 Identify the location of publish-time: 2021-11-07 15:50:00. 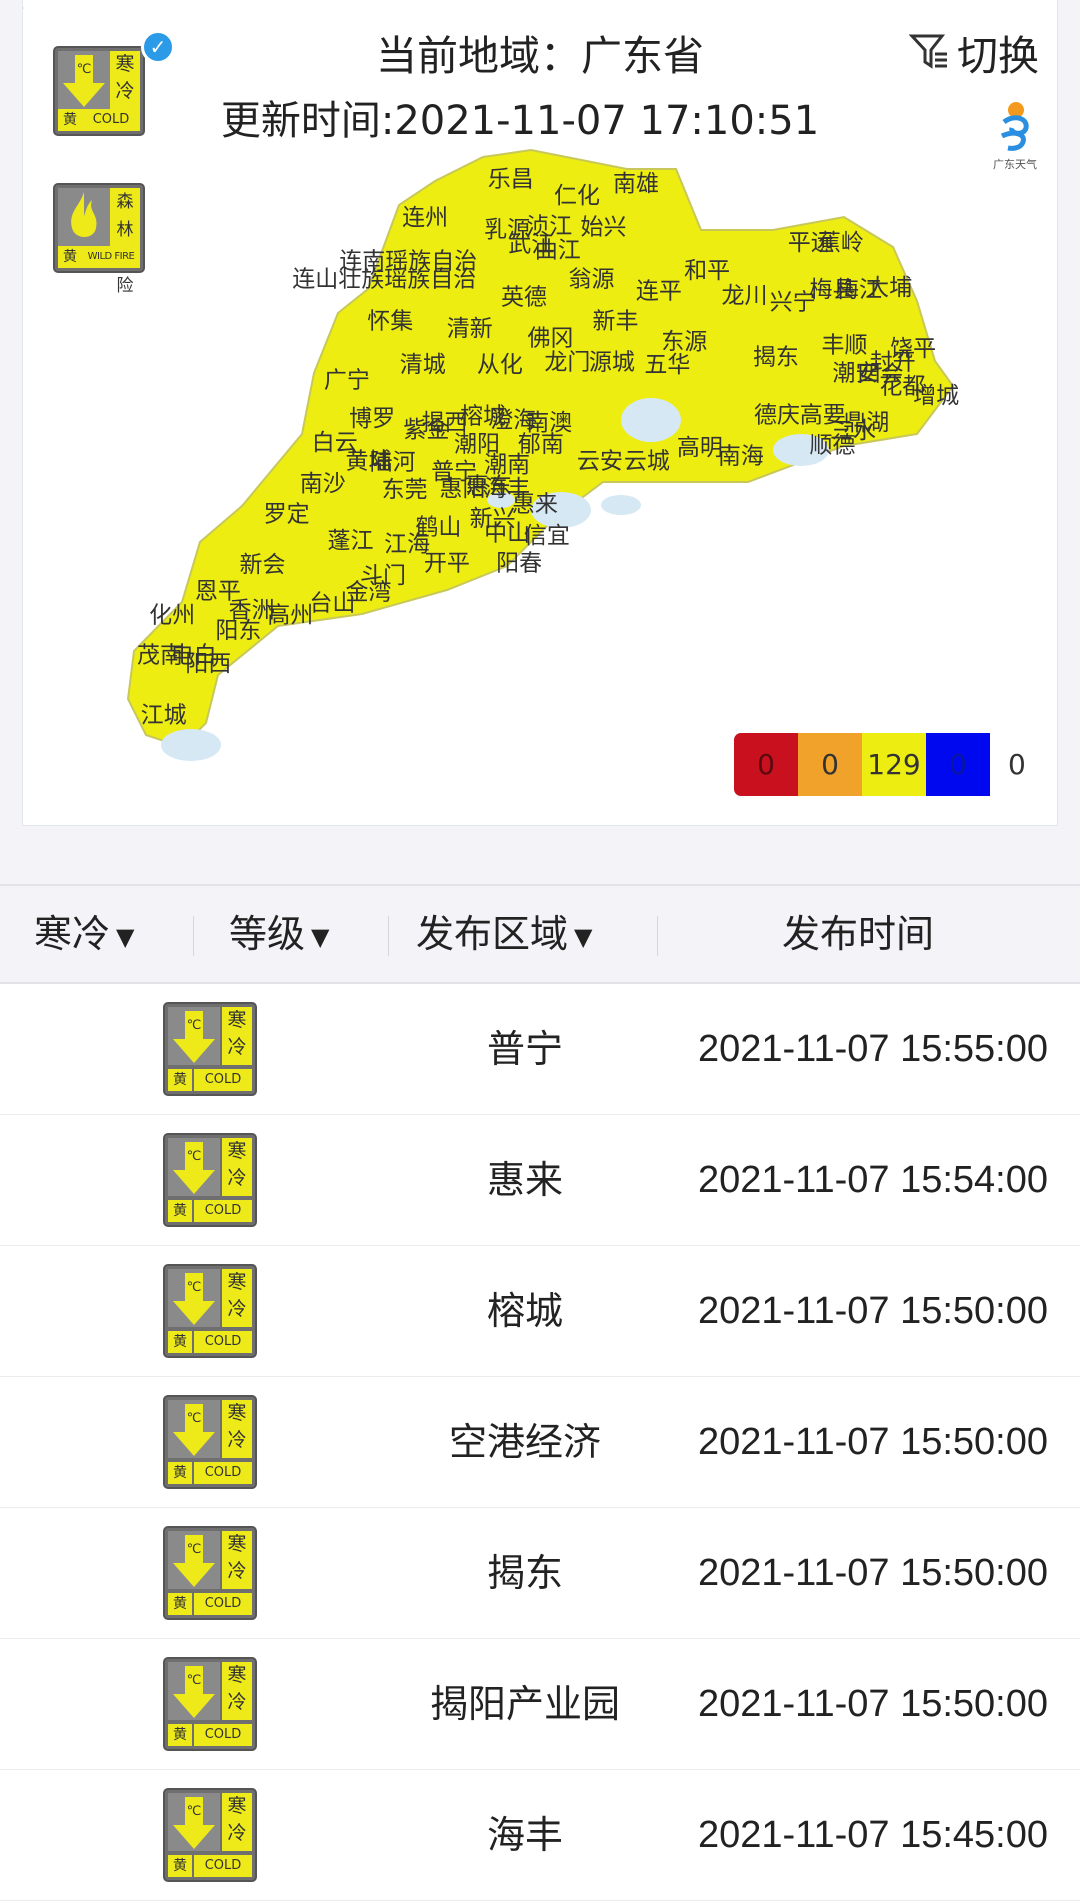
(872, 1442).